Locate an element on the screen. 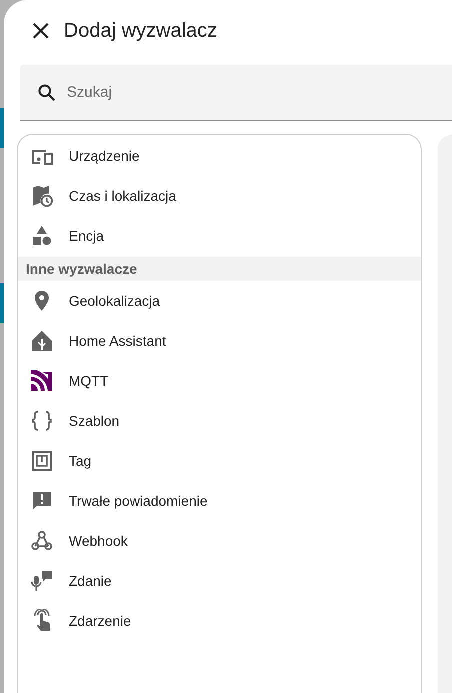  trigger-list-item: Tag is located at coordinates (219, 461).